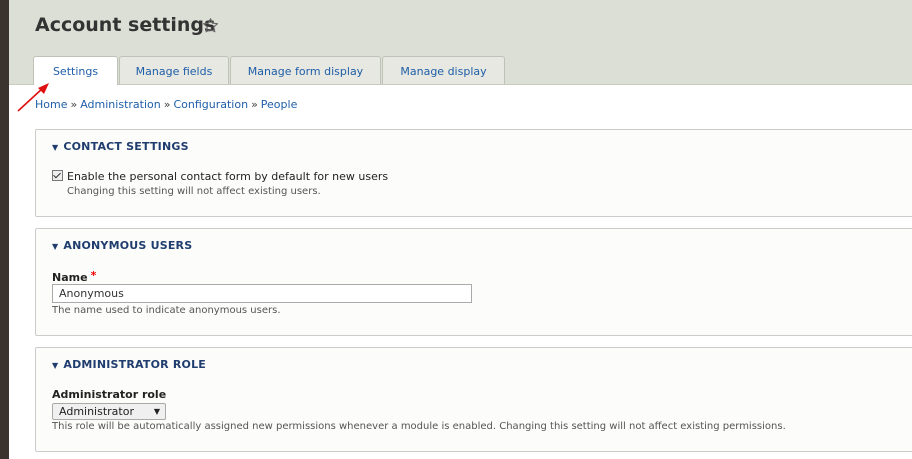 This screenshot has width=912, height=459. What do you see at coordinates (443, 70) in the screenshot?
I see `tab-manage-display: Manage display` at bounding box center [443, 70].